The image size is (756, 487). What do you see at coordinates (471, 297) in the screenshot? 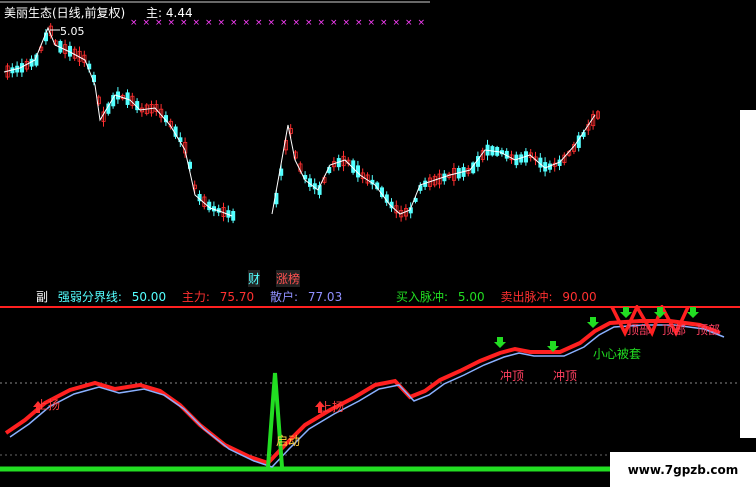
I see `buy-pulse-value: 5.00` at bounding box center [471, 297].